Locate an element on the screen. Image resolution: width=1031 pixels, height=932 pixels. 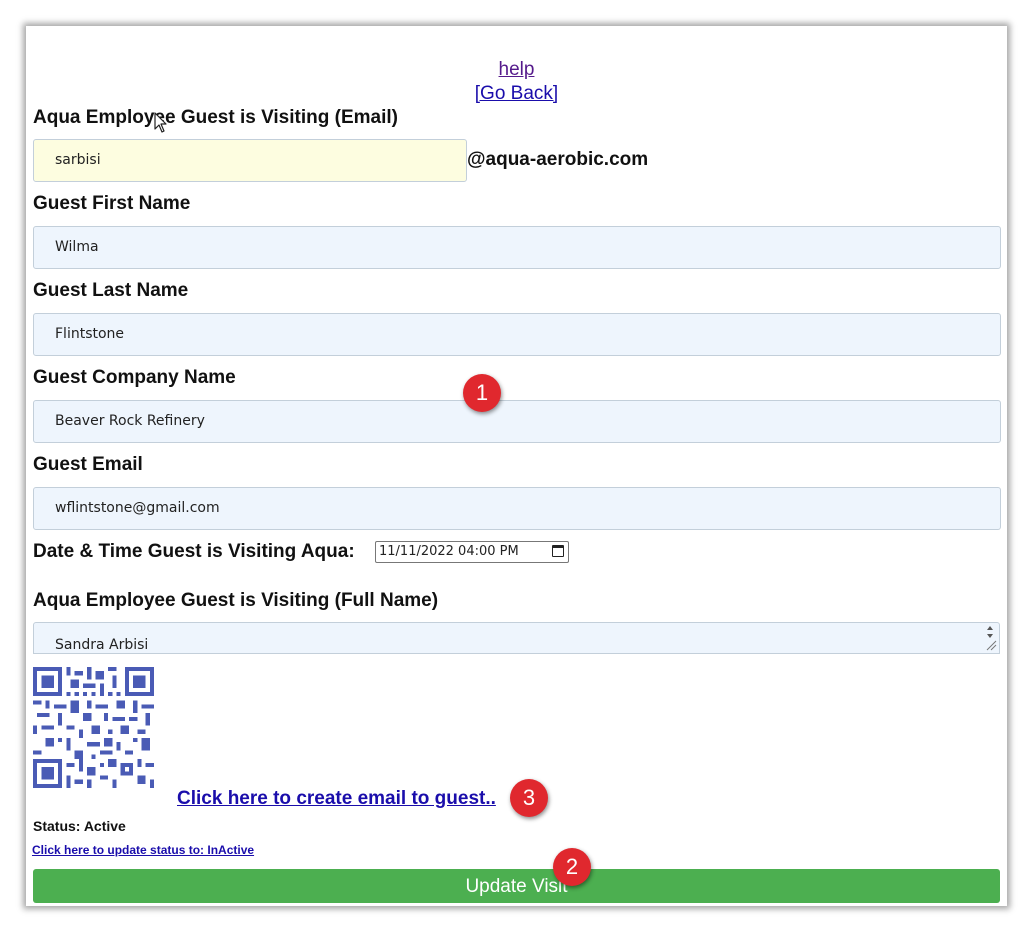
employee-email-label: Aqua Employee Guest is Visiting (Email) is located at coordinates (215, 117).